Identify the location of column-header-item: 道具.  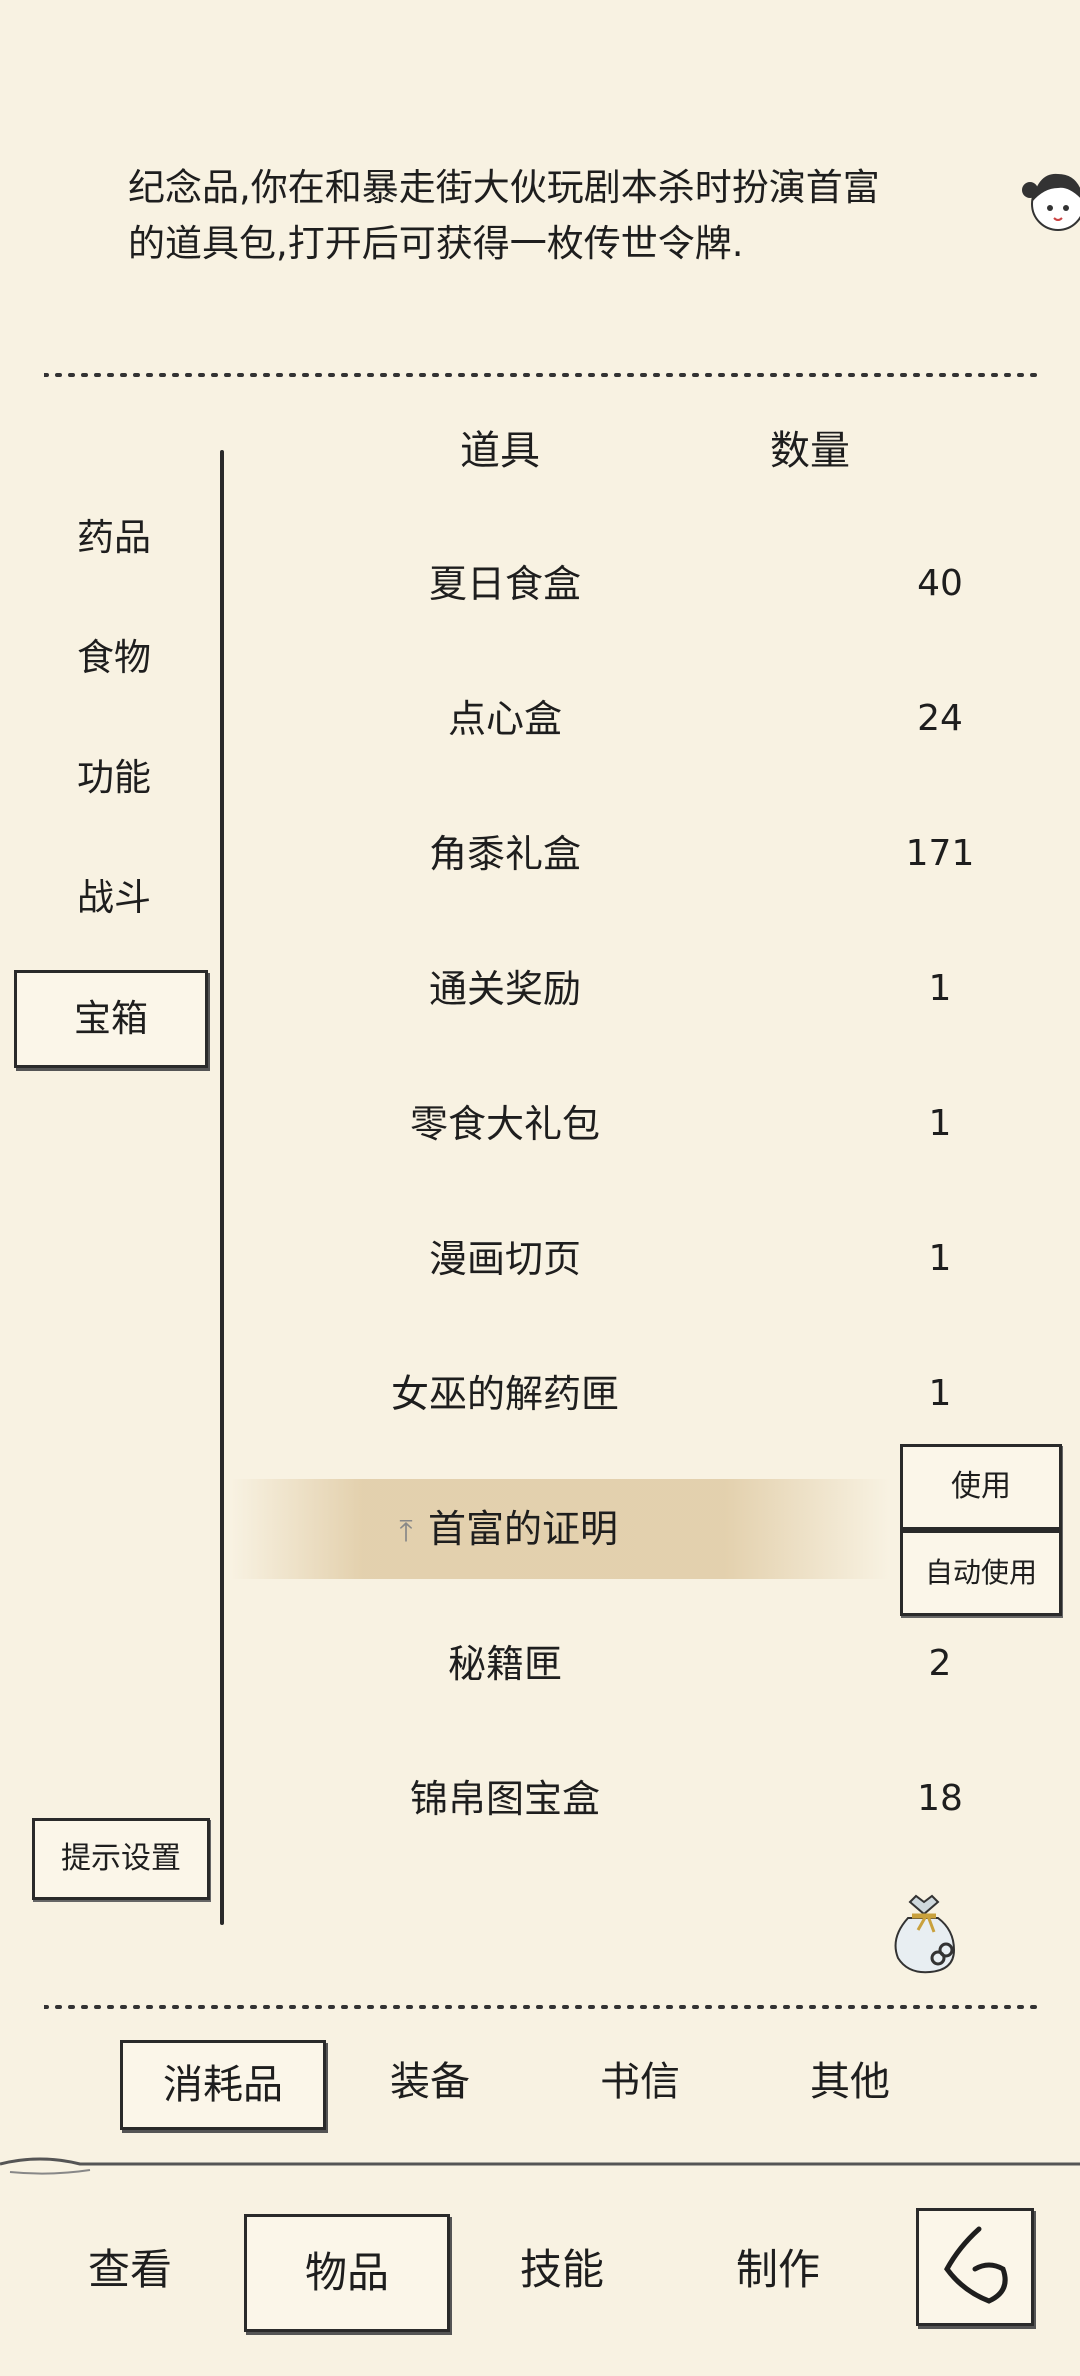
(500, 451).